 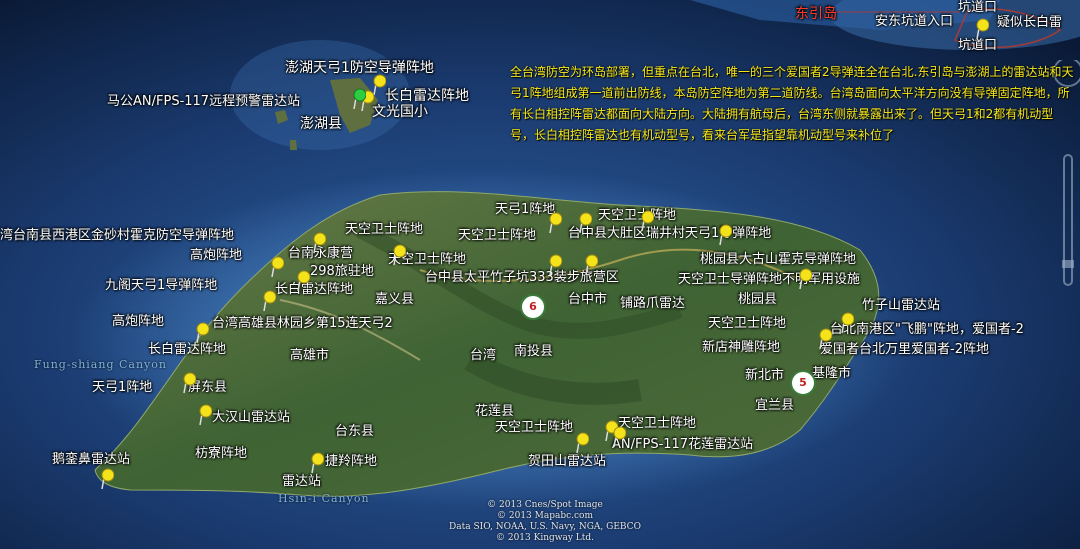 What do you see at coordinates (683, 444) in the screenshot?
I see `label-hualien-radar: AN/FPS-117花莲雷达站` at bounding box center [683, 444].